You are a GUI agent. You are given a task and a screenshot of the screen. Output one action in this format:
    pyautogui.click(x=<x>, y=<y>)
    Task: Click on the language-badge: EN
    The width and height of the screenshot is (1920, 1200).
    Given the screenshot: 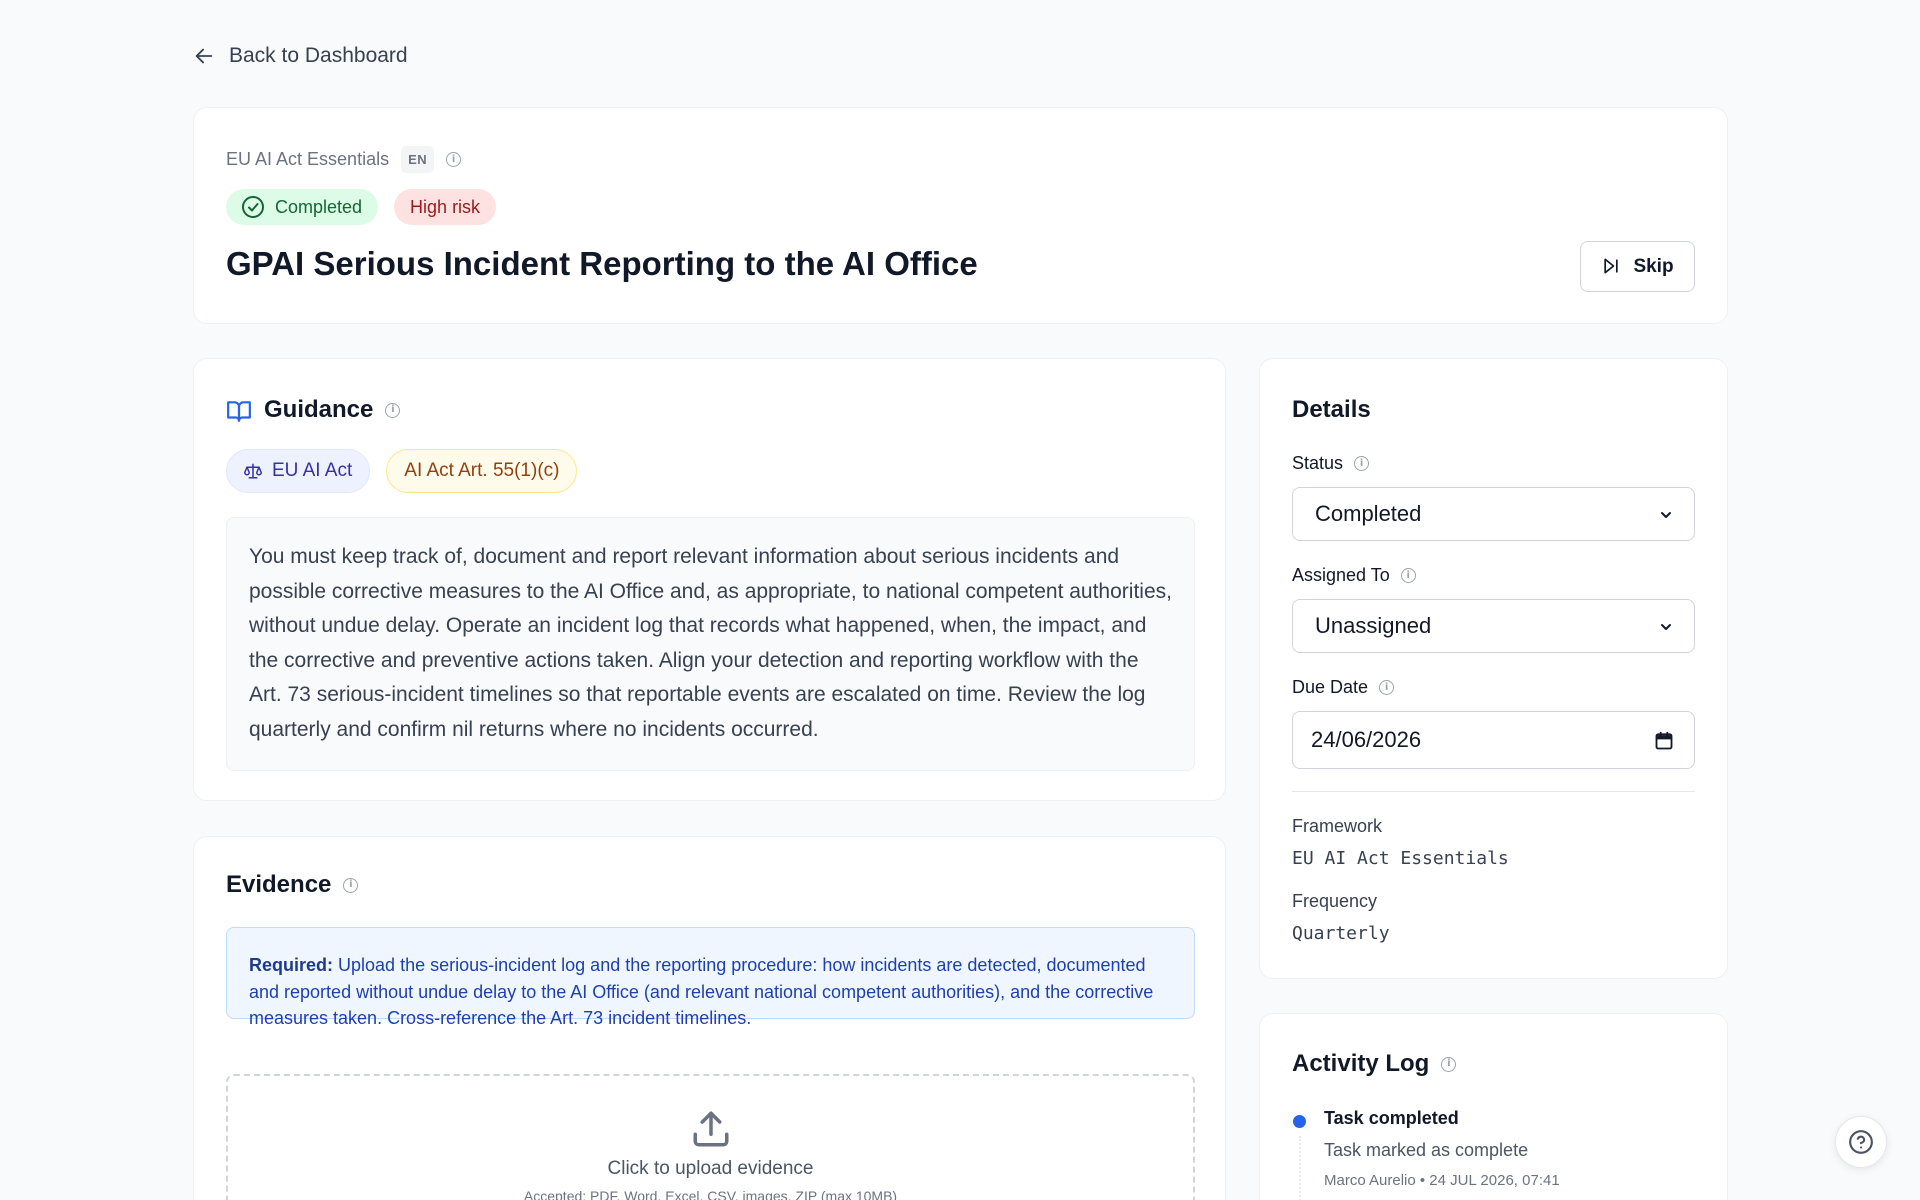 What is the action you would take?
    pyautogui.click(x=418, y=159)
    